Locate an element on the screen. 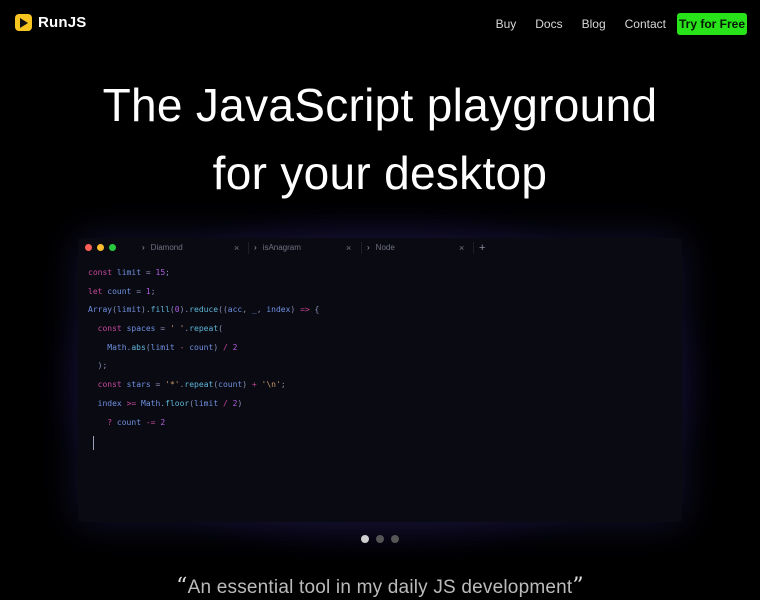  tab-label: Node is located at coordinates (385, 247).